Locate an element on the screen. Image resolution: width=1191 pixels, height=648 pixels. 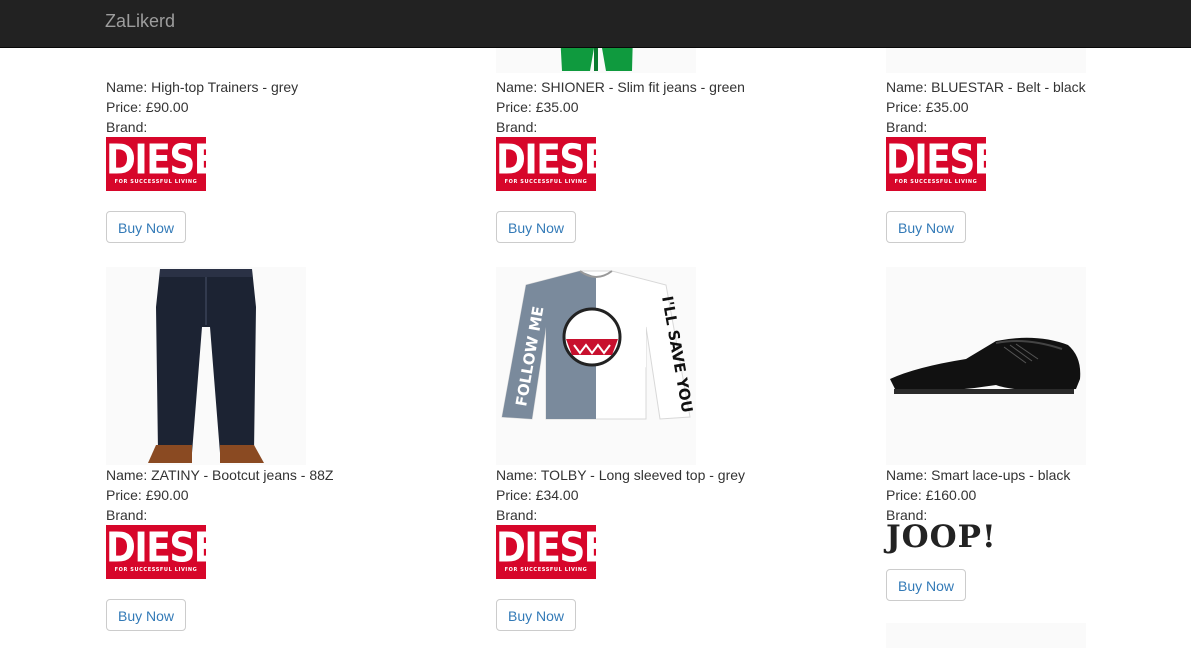
joop-logo: JOOP! is located at coordinates (941, 537).